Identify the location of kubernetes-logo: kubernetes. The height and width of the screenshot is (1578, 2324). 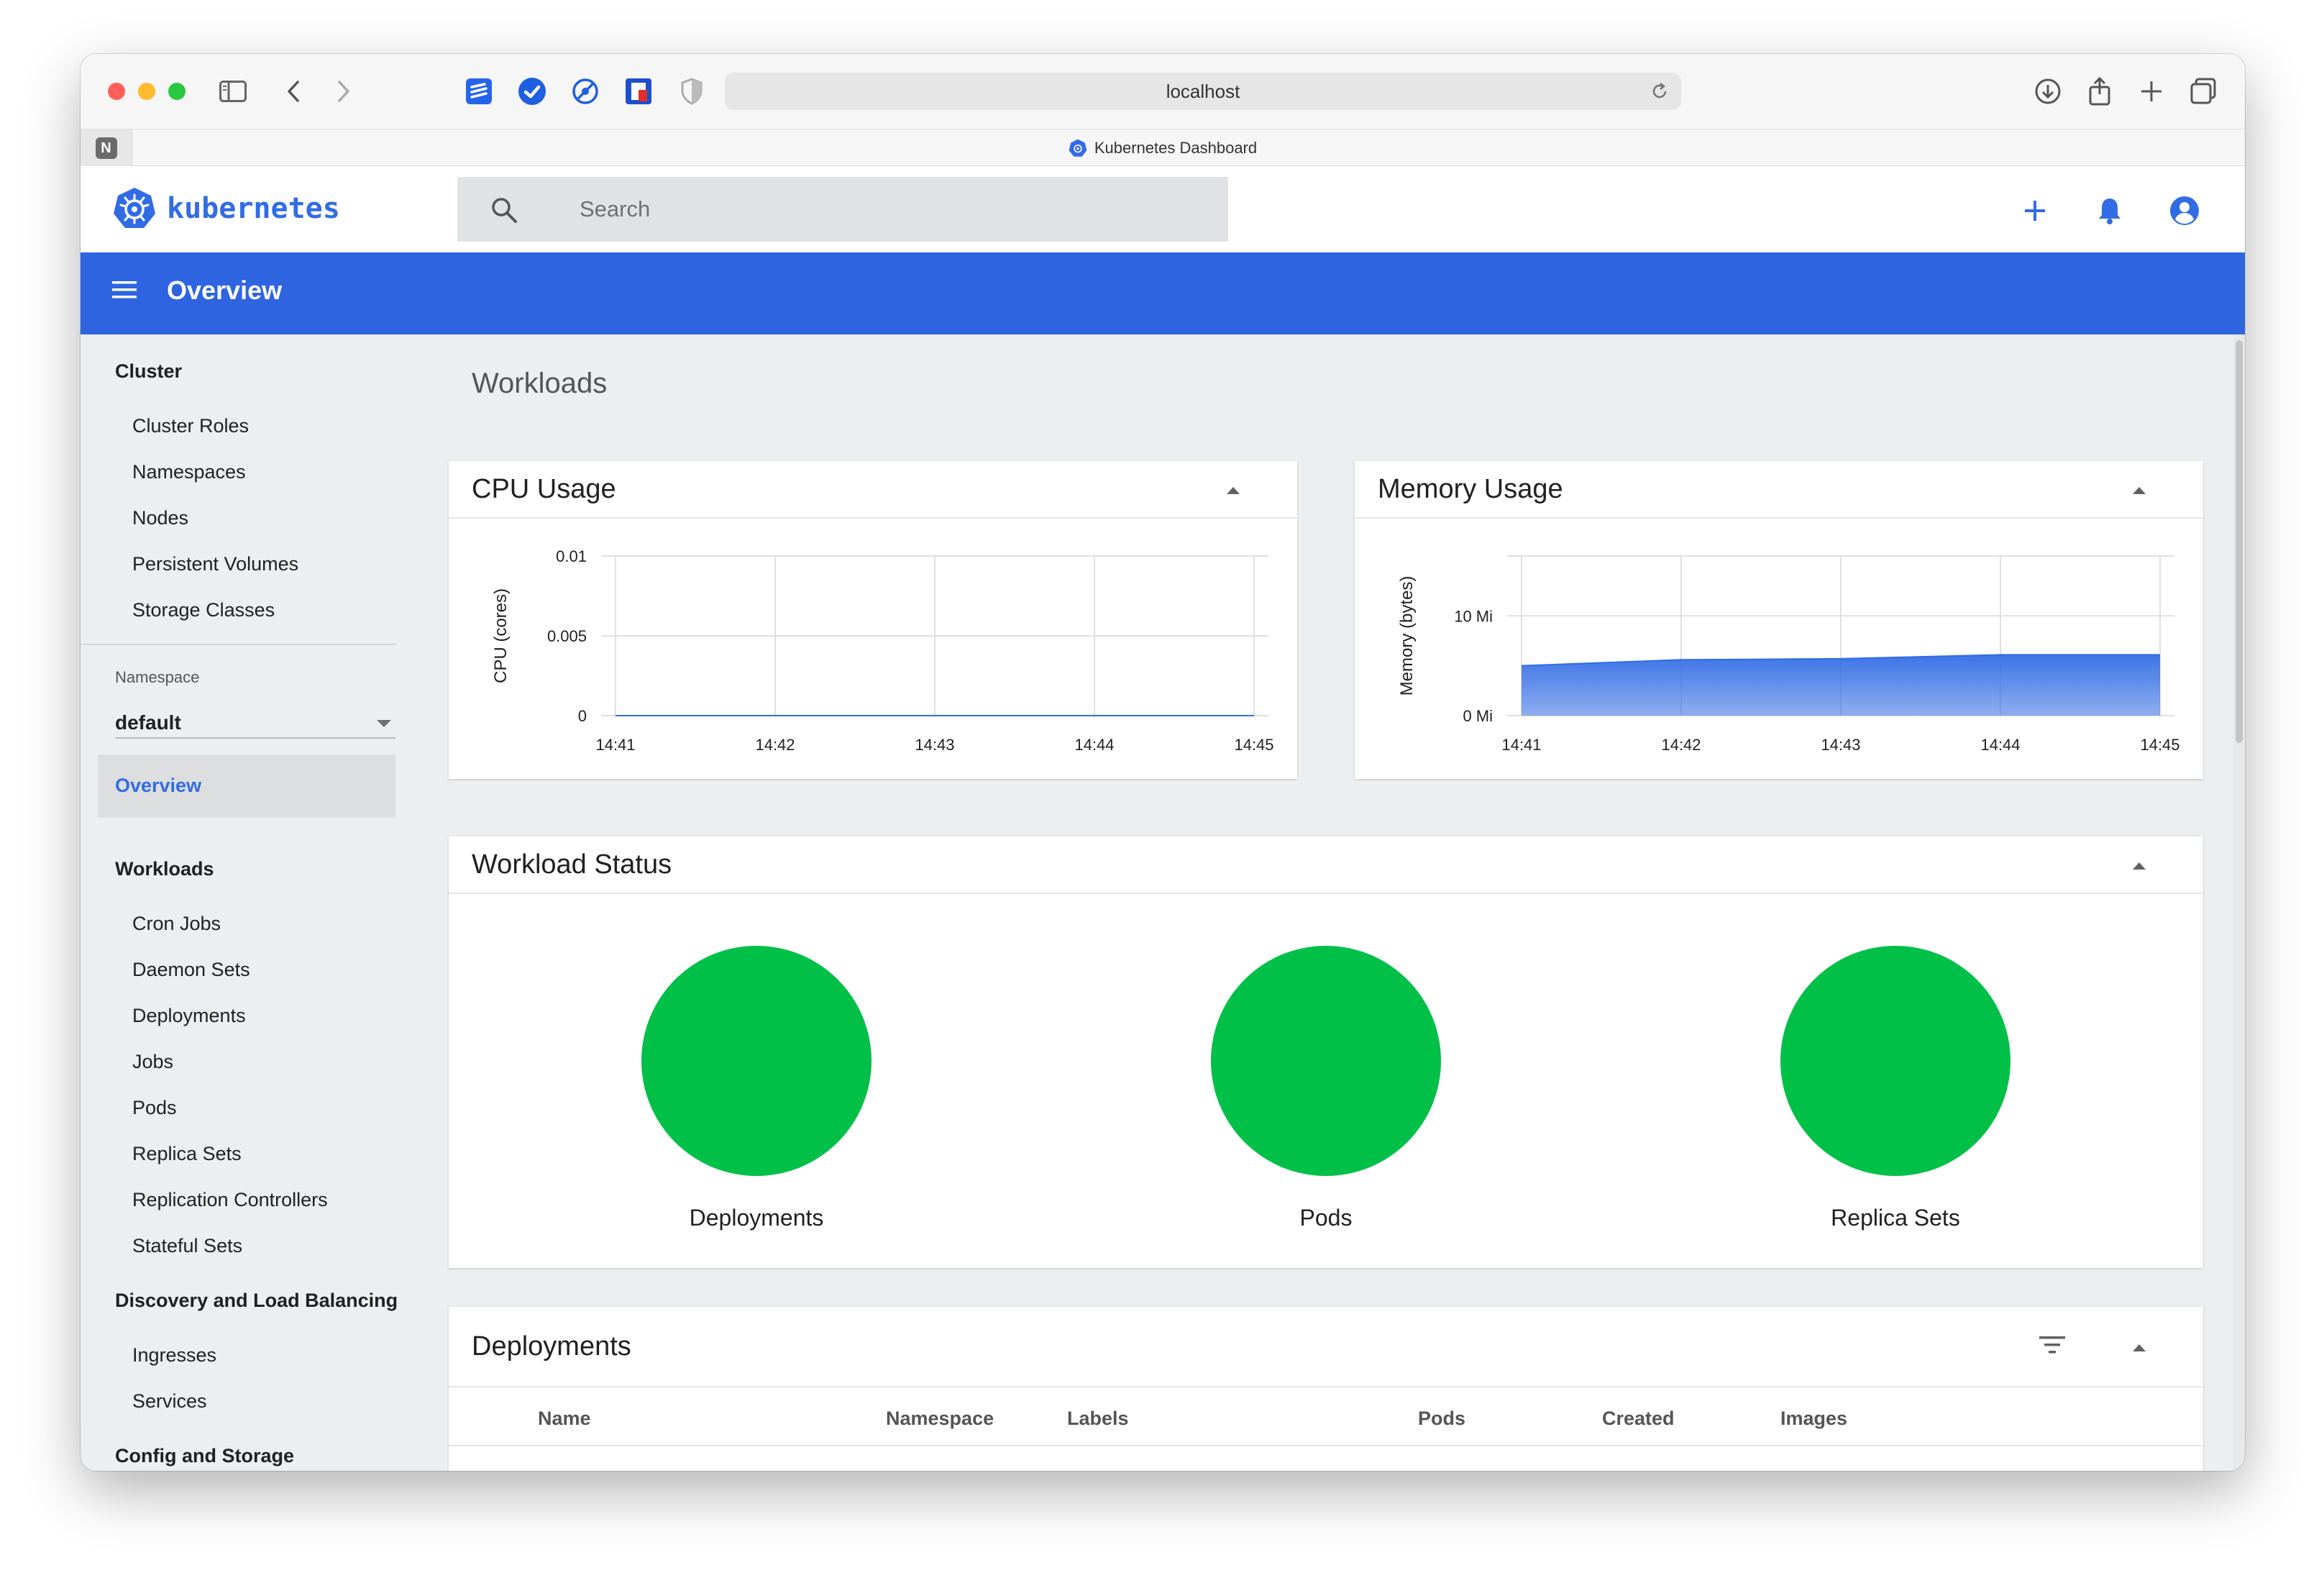
(226, 208).